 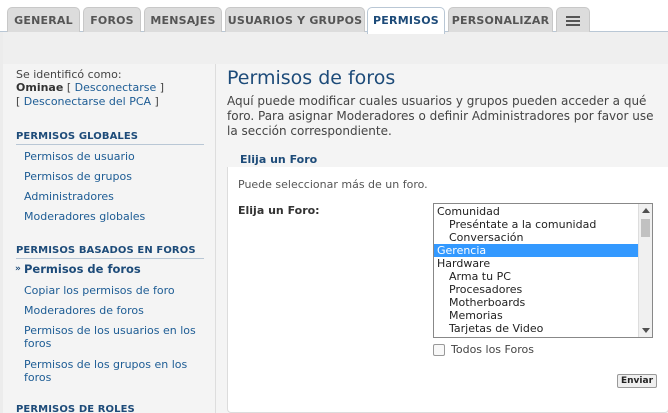 I want to click on forum-option: Conversación, so click(x=536, y=237).